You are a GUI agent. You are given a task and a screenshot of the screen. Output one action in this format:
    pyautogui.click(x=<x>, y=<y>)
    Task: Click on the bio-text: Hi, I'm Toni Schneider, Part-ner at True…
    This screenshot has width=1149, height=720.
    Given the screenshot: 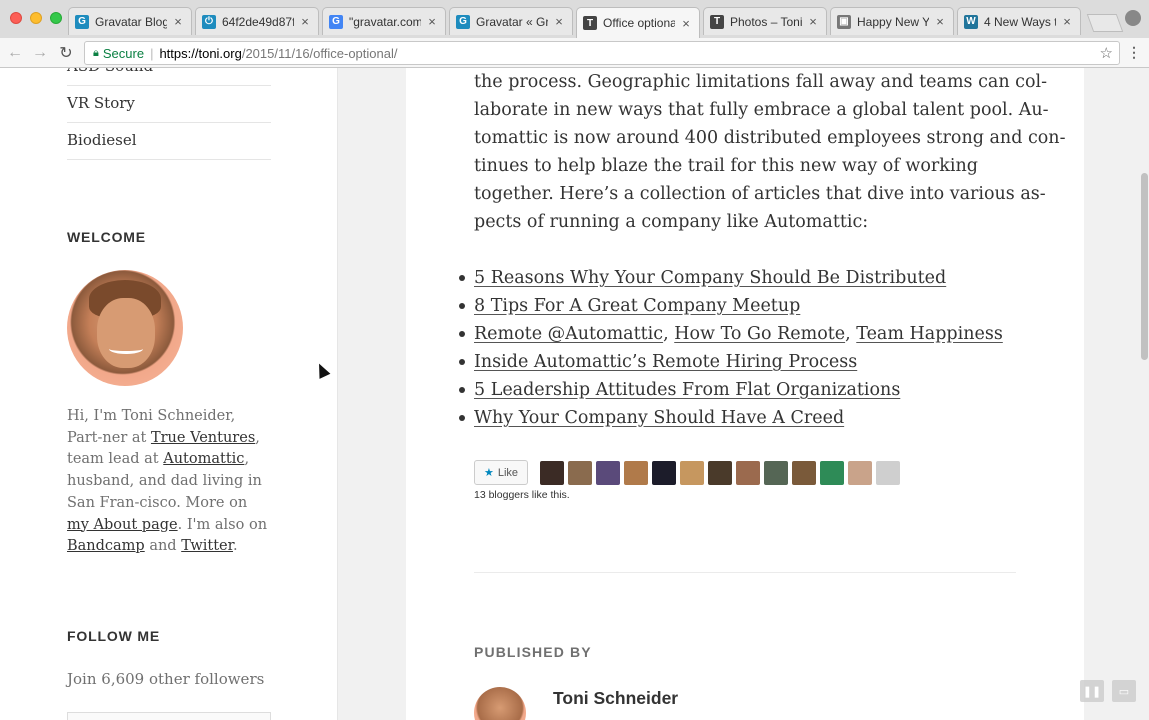 What is the action you would take?
    pyautogui.click(x=167, y=481)
    